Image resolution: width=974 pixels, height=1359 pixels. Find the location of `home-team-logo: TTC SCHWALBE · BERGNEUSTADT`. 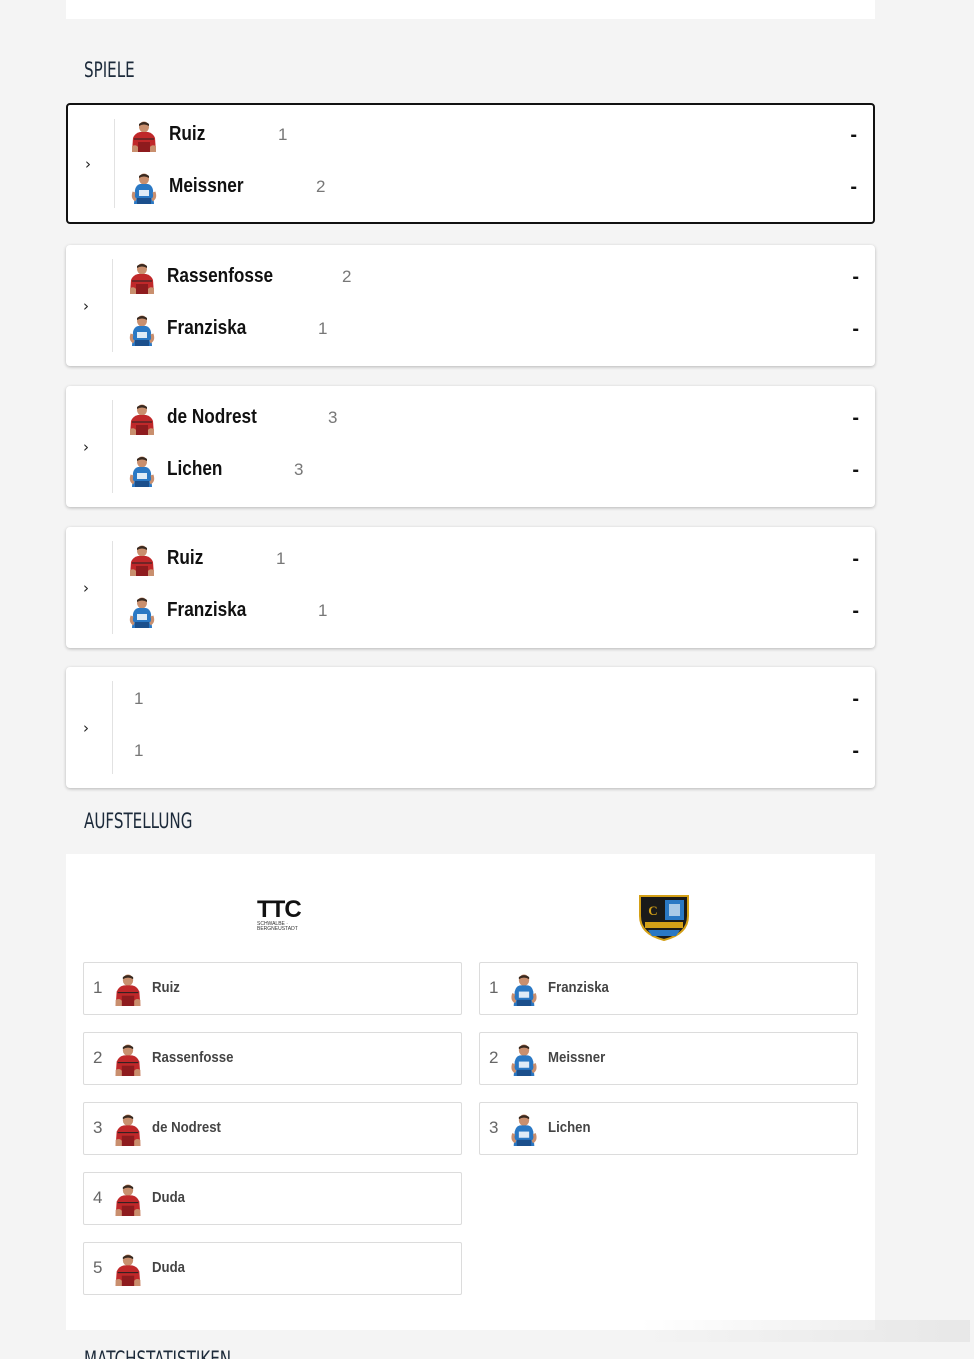

home-team-logo: TTC SCHWALBE · BERGNEUSTADT is located at coordinates (279, 915).